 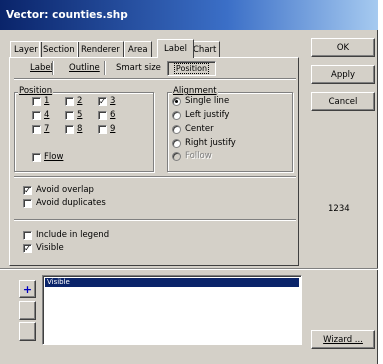 I want to click on window-title: Vector: counties.shp, so click(x=67, y=15).